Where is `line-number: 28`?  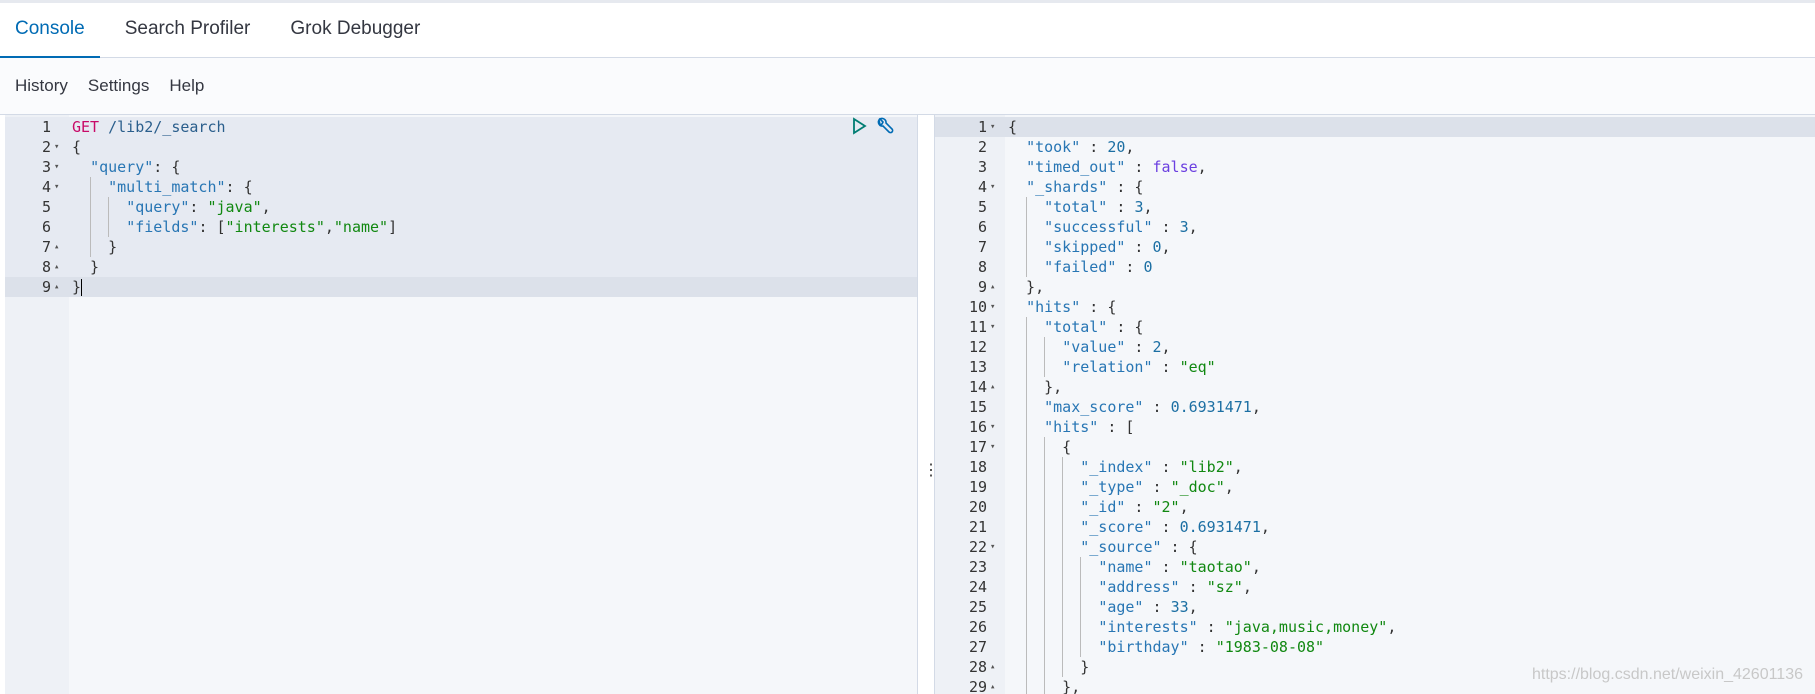 line-number: 28 is located at coordinates (977, 667).